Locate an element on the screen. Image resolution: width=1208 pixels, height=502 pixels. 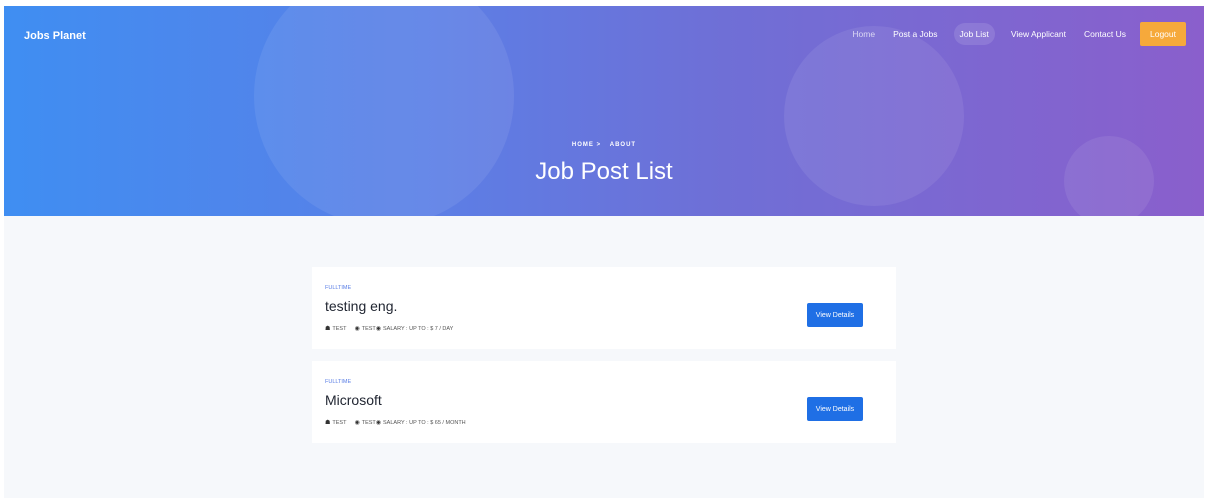
breadcrumb-home: HOME > is located at coordinates (586, 145).